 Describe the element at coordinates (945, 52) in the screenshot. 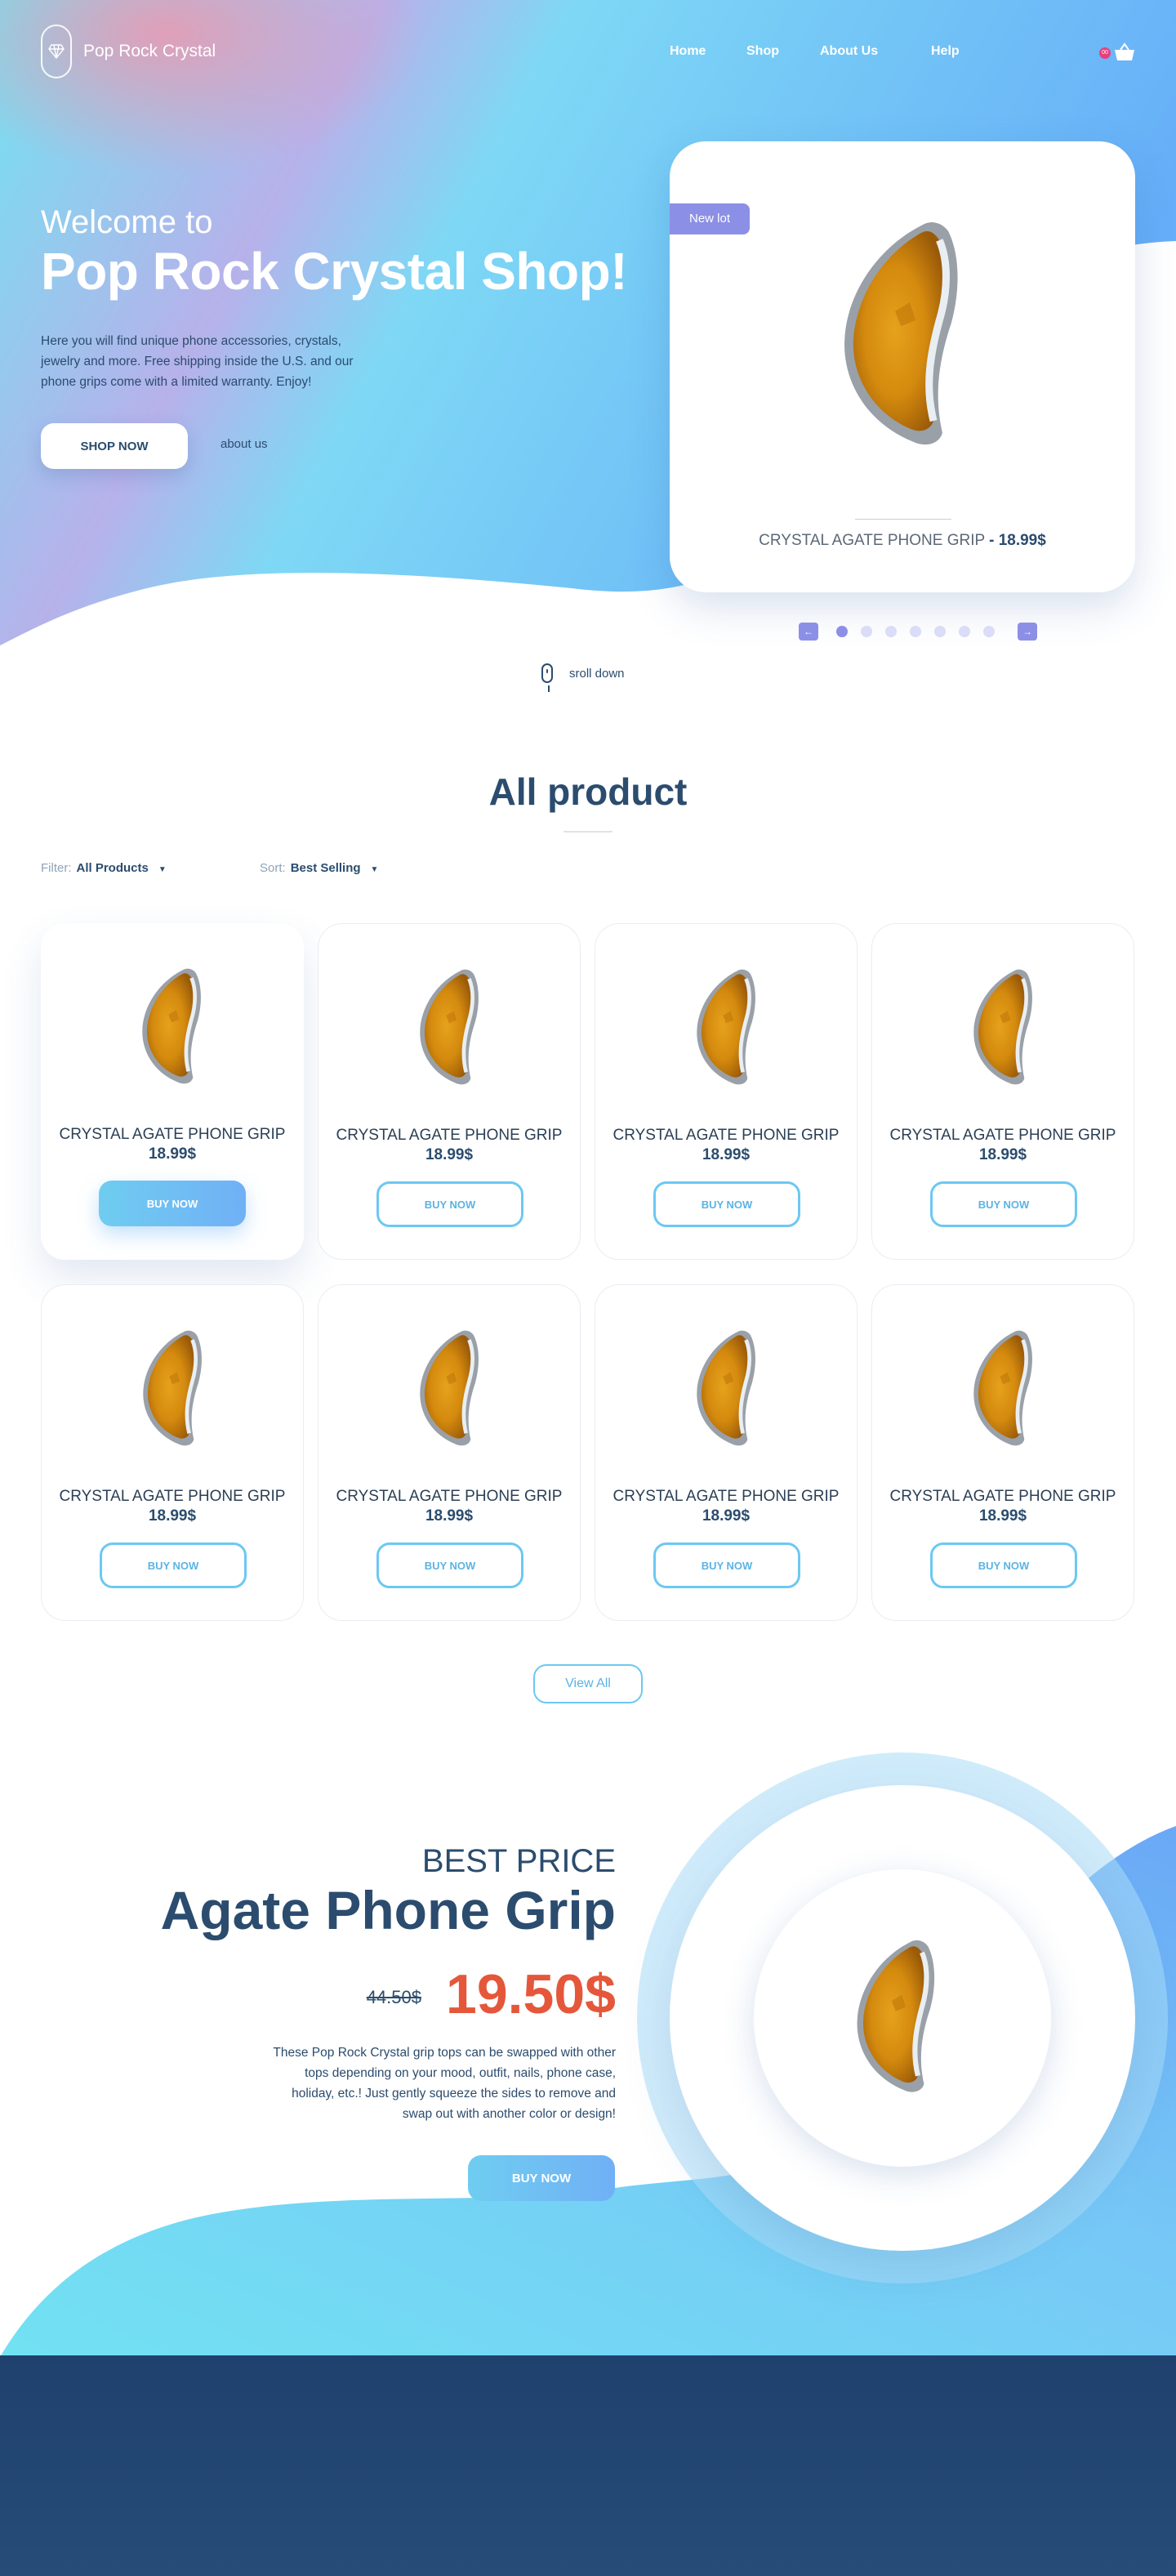

I see `nav-help: Help` at that location.